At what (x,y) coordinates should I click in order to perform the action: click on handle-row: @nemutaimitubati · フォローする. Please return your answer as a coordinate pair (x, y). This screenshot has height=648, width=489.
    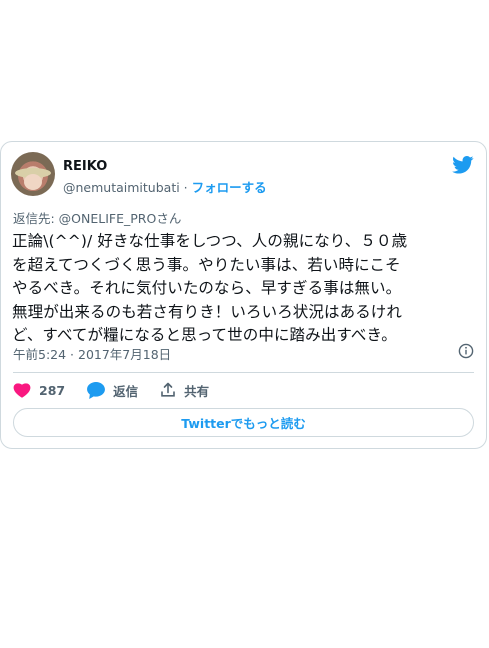
    Looking at the image, I should click on (165, 186).